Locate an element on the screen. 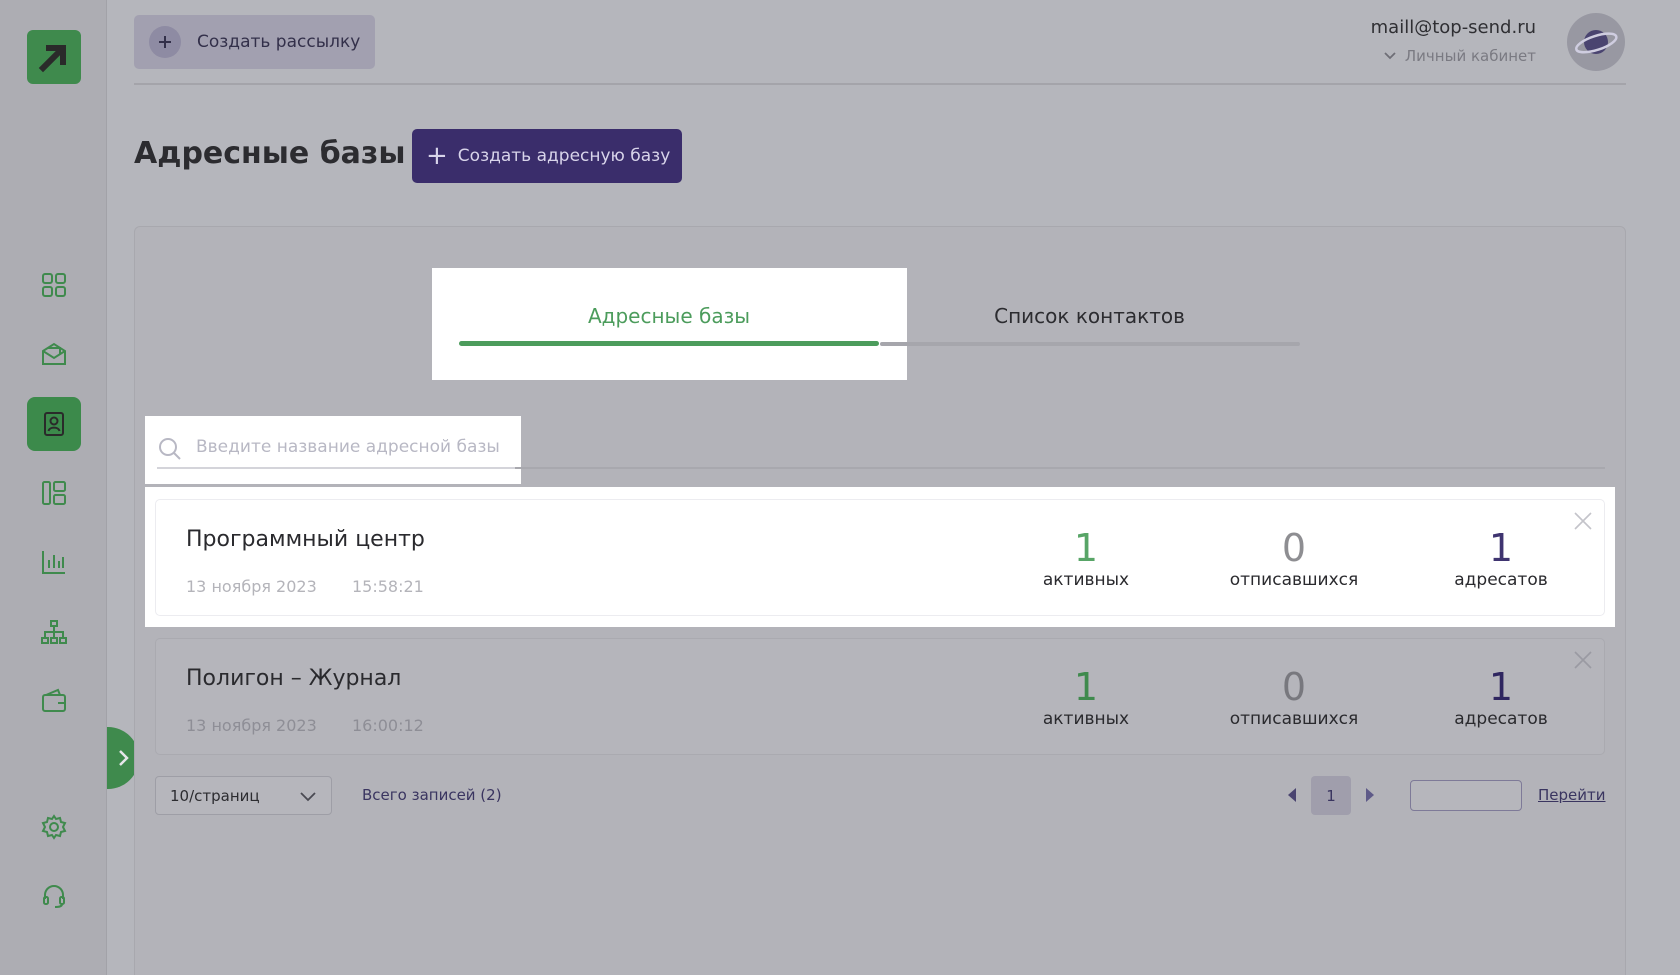  headset-icon is located at coordinates (54, 896).